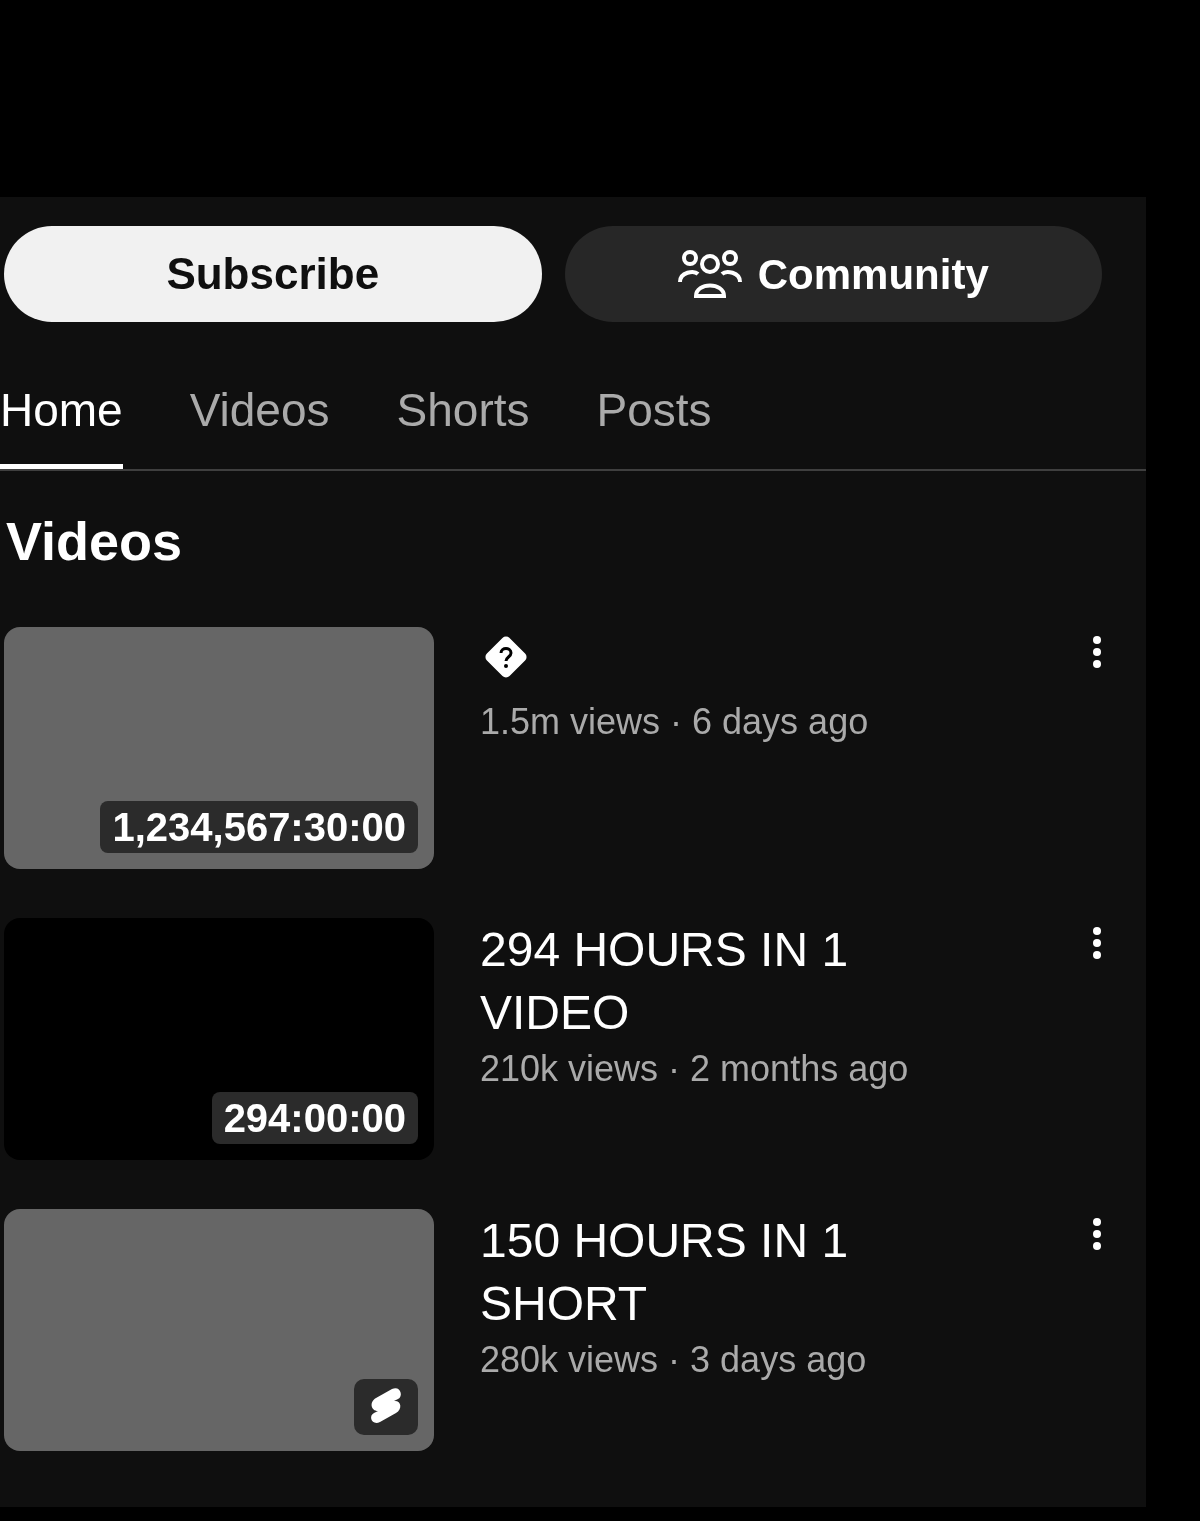  I want to click on channel-tab: Shorts, so click(463, 419).